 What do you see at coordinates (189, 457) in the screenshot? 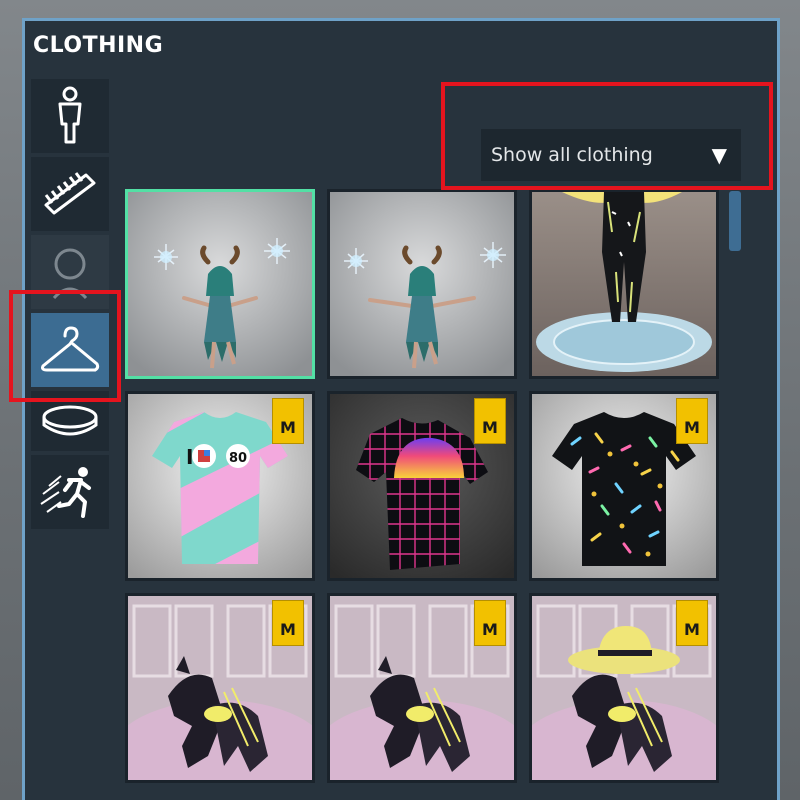
I see `tshirt-print-text: I` at bounding box center [189, 457].